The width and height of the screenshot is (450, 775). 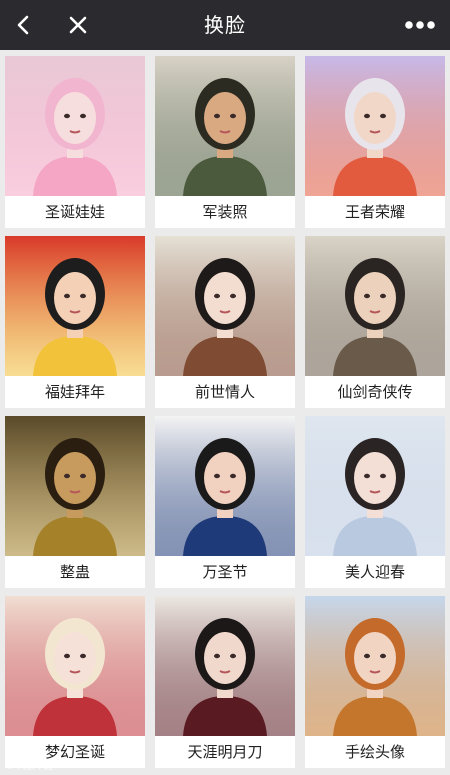 I want to click on watermark: © 大家早起, so click(x=29, y=767).